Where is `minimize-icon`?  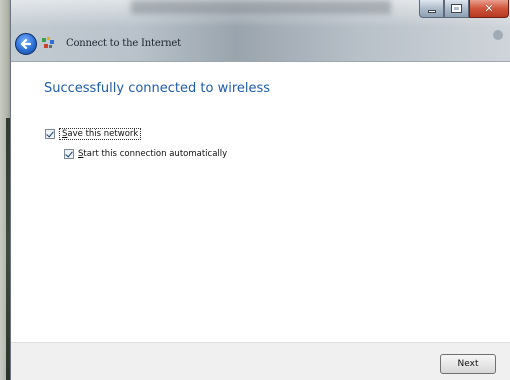
minimize-icon is located at coordinates (431, 11).